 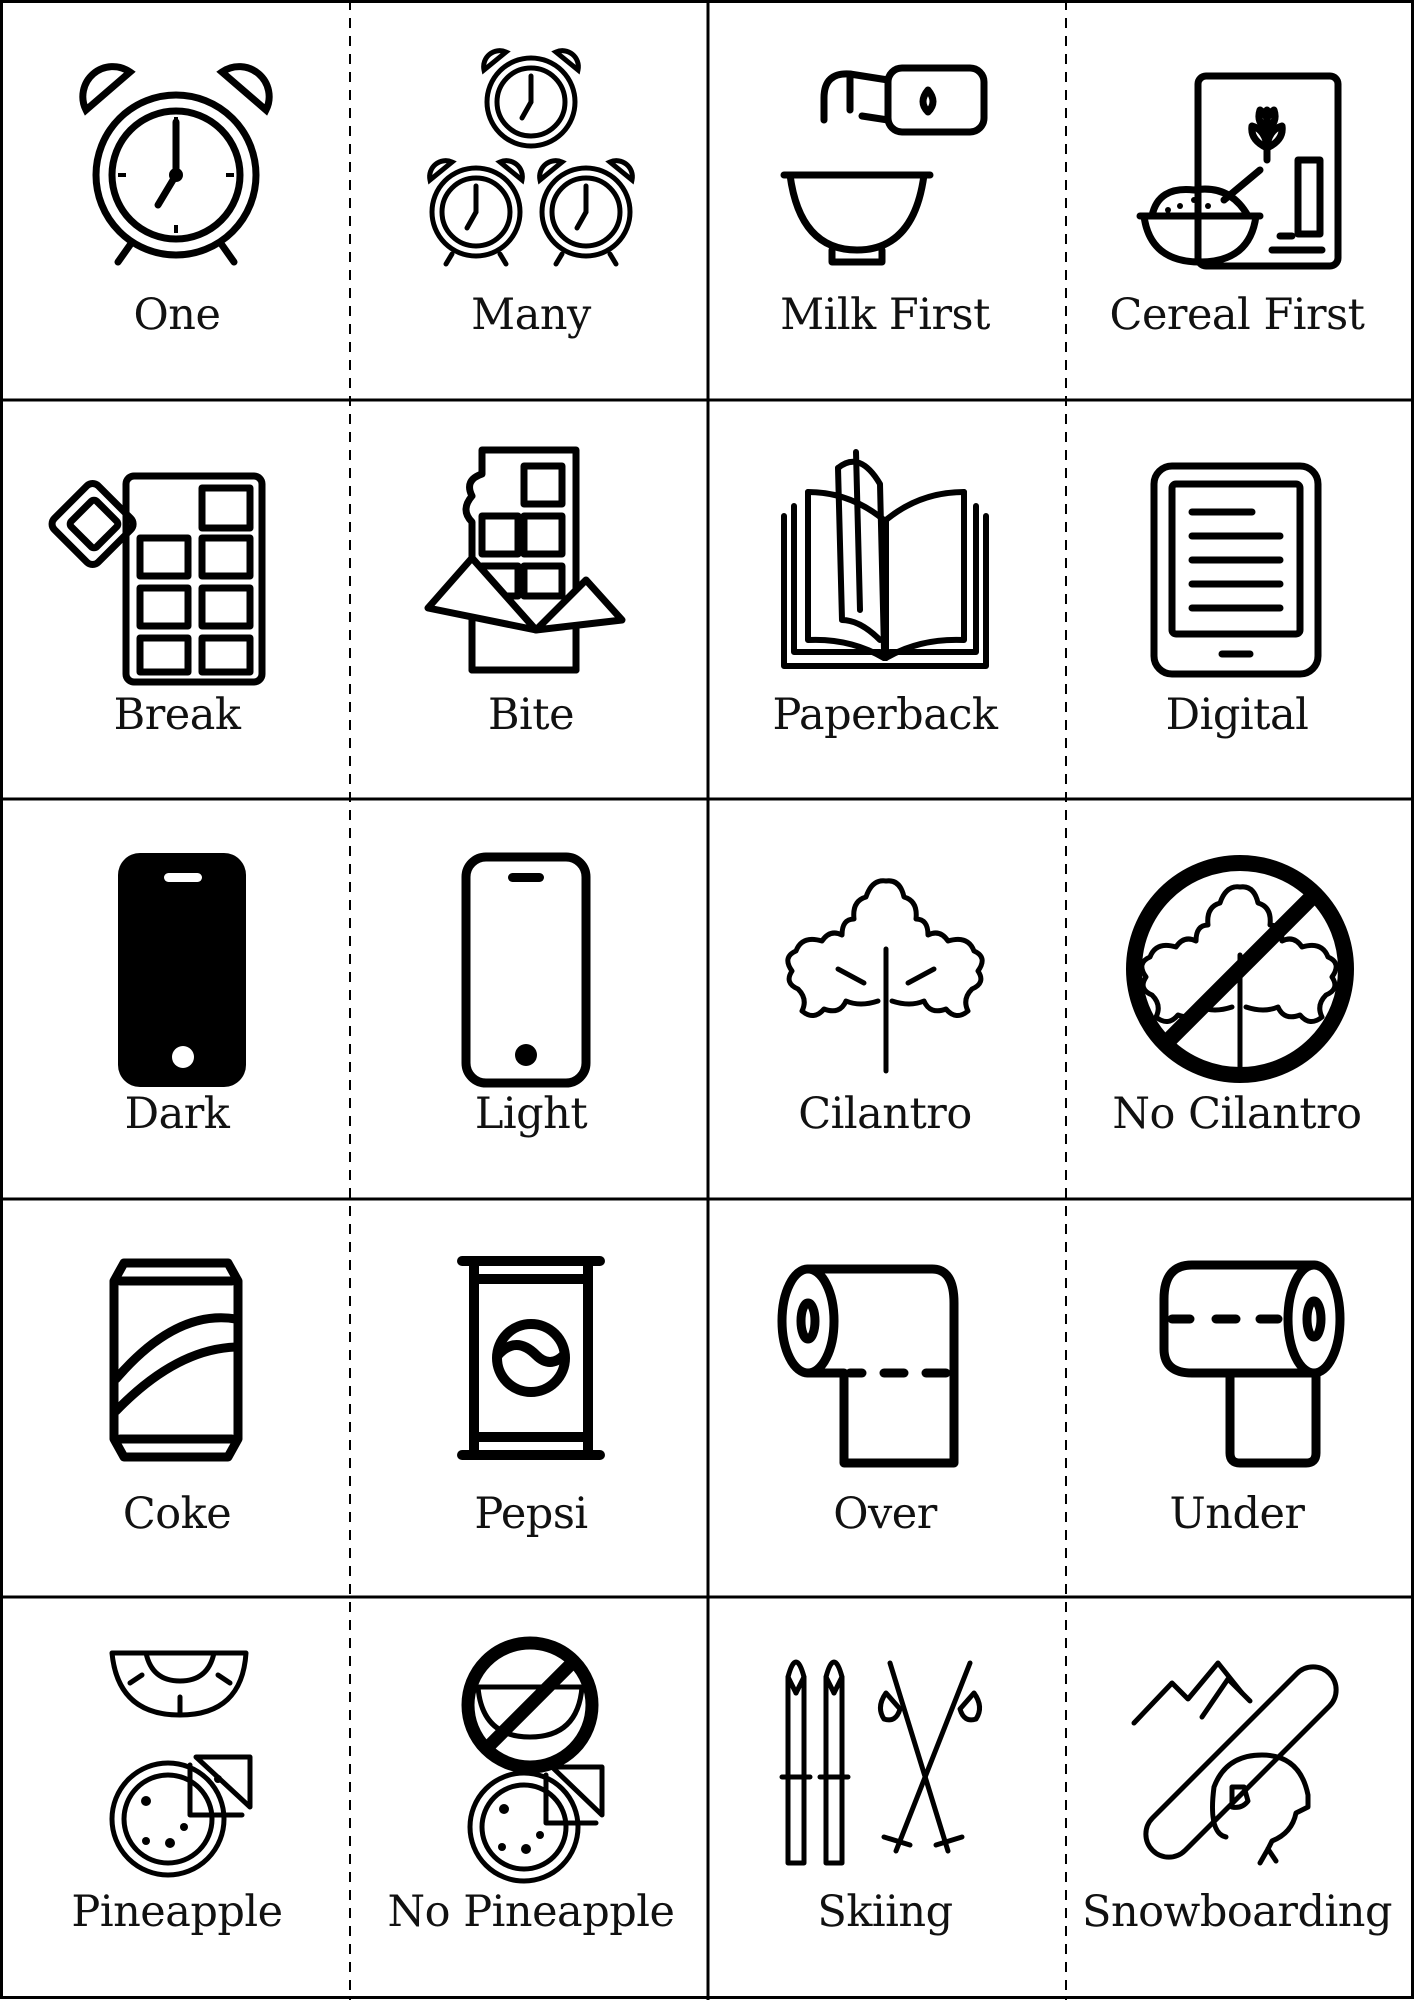 I want to click on card-label: No Cilantro, so click(x=1237, y=1114).